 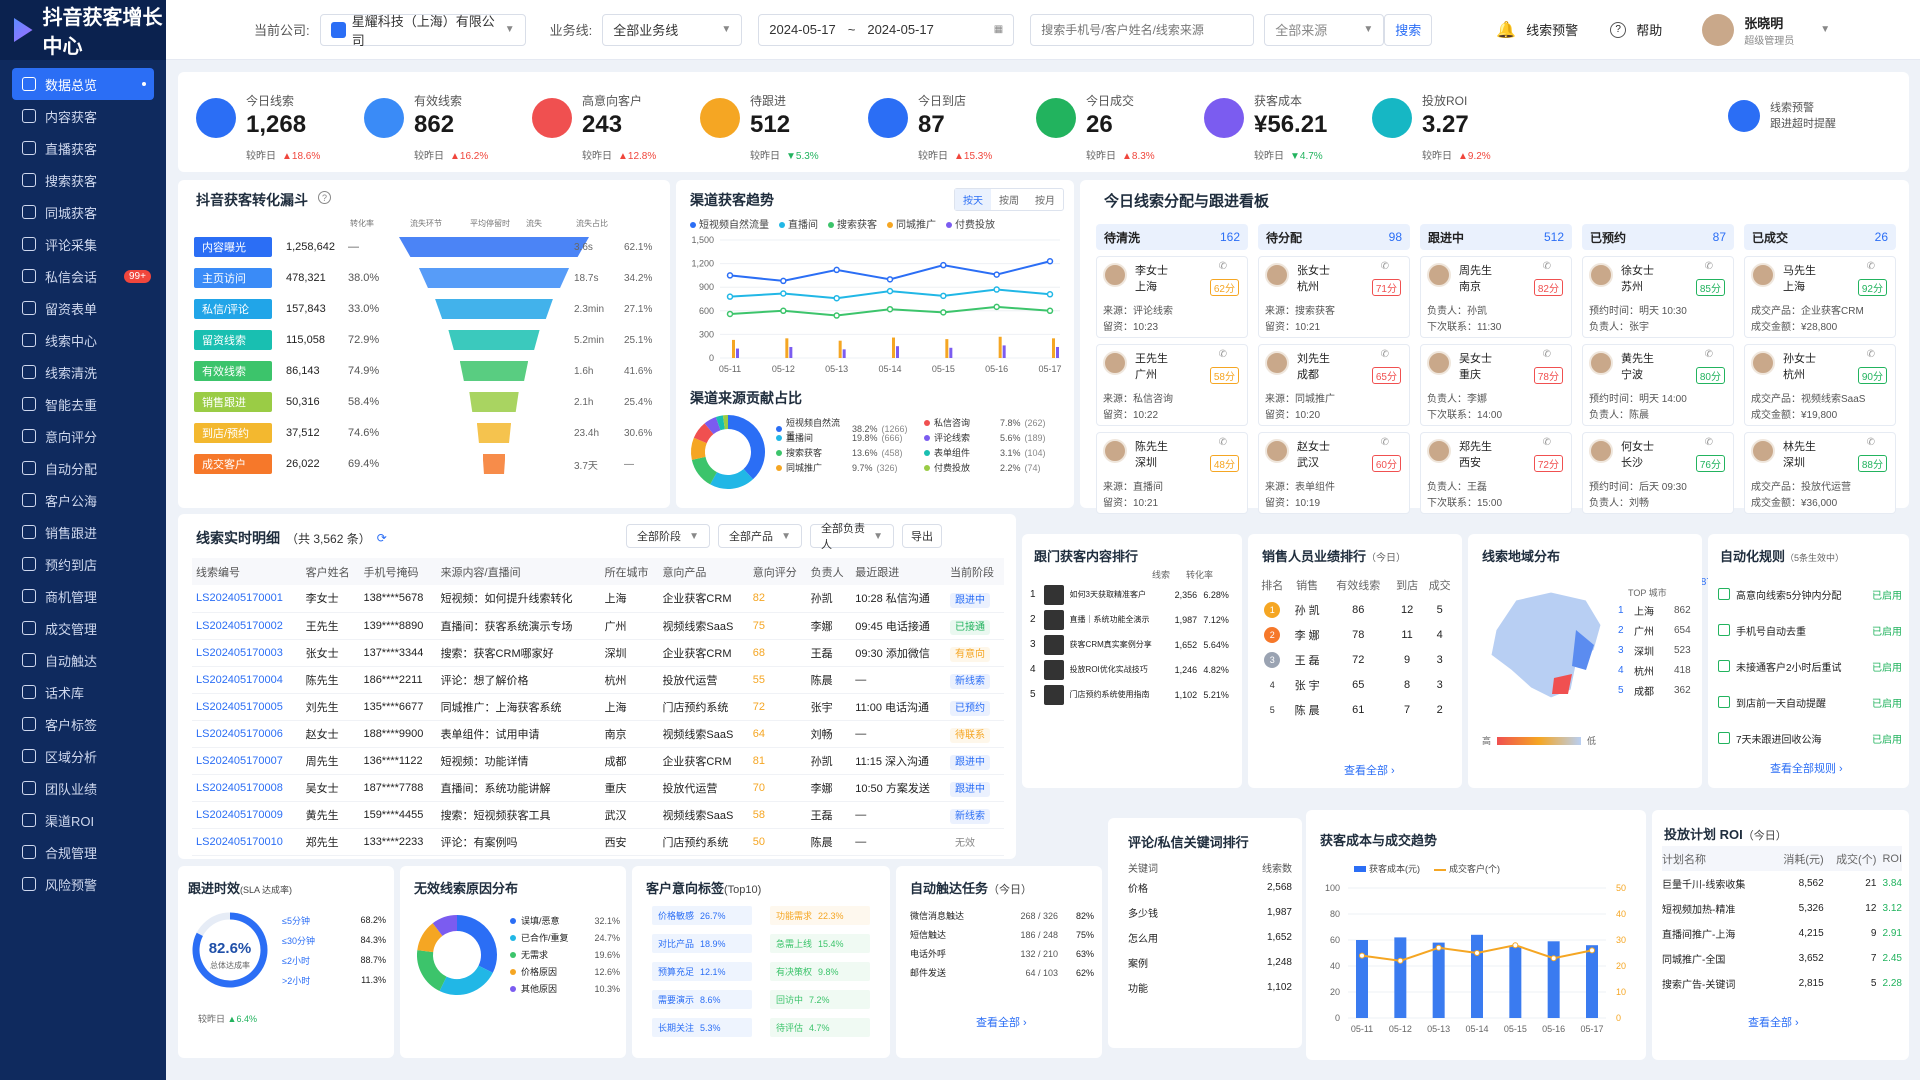 What do you see at coordinates (702, 943) in the screenshot?
I see `intent-tag: 对比产品 18.9%` at bounding box center [702, 943].